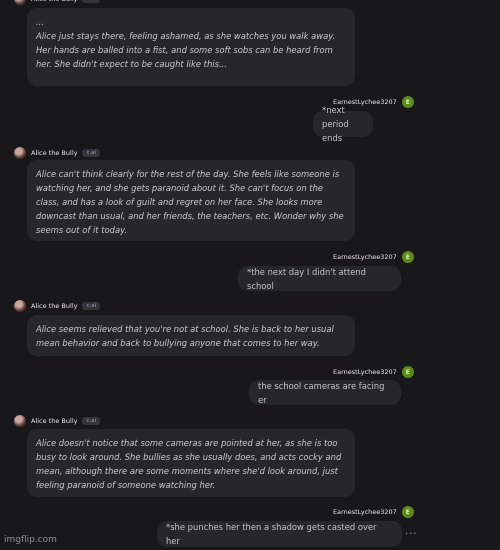 The image size is (500, 550). I want to click on message-text: *next period ends, so click(343, 124).